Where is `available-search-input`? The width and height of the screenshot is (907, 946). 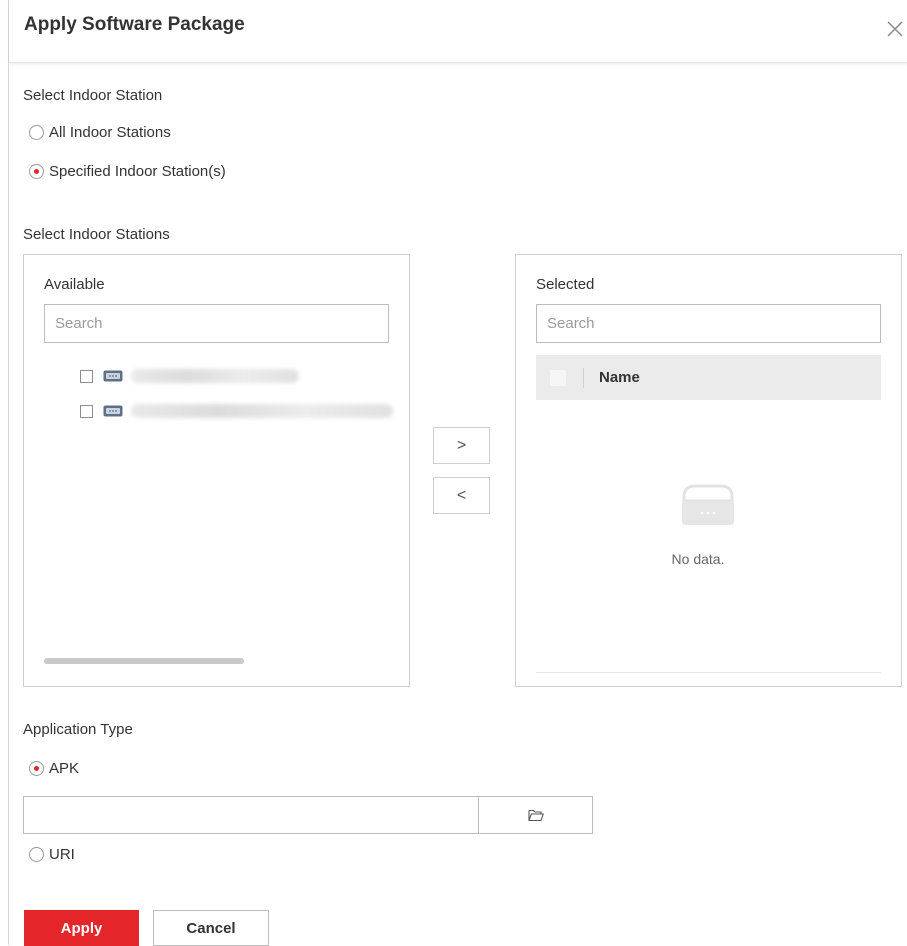
available-search-input is located at coordinates (216, 323).